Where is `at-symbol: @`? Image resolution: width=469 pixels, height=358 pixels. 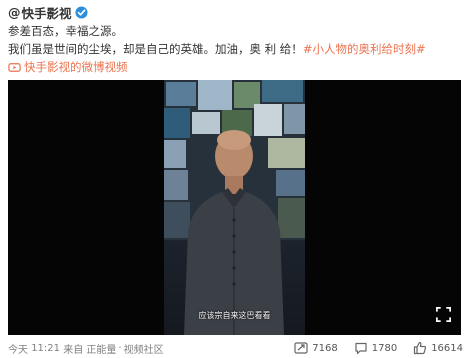 at-symbol: @ is located at coordinates (14, 12).